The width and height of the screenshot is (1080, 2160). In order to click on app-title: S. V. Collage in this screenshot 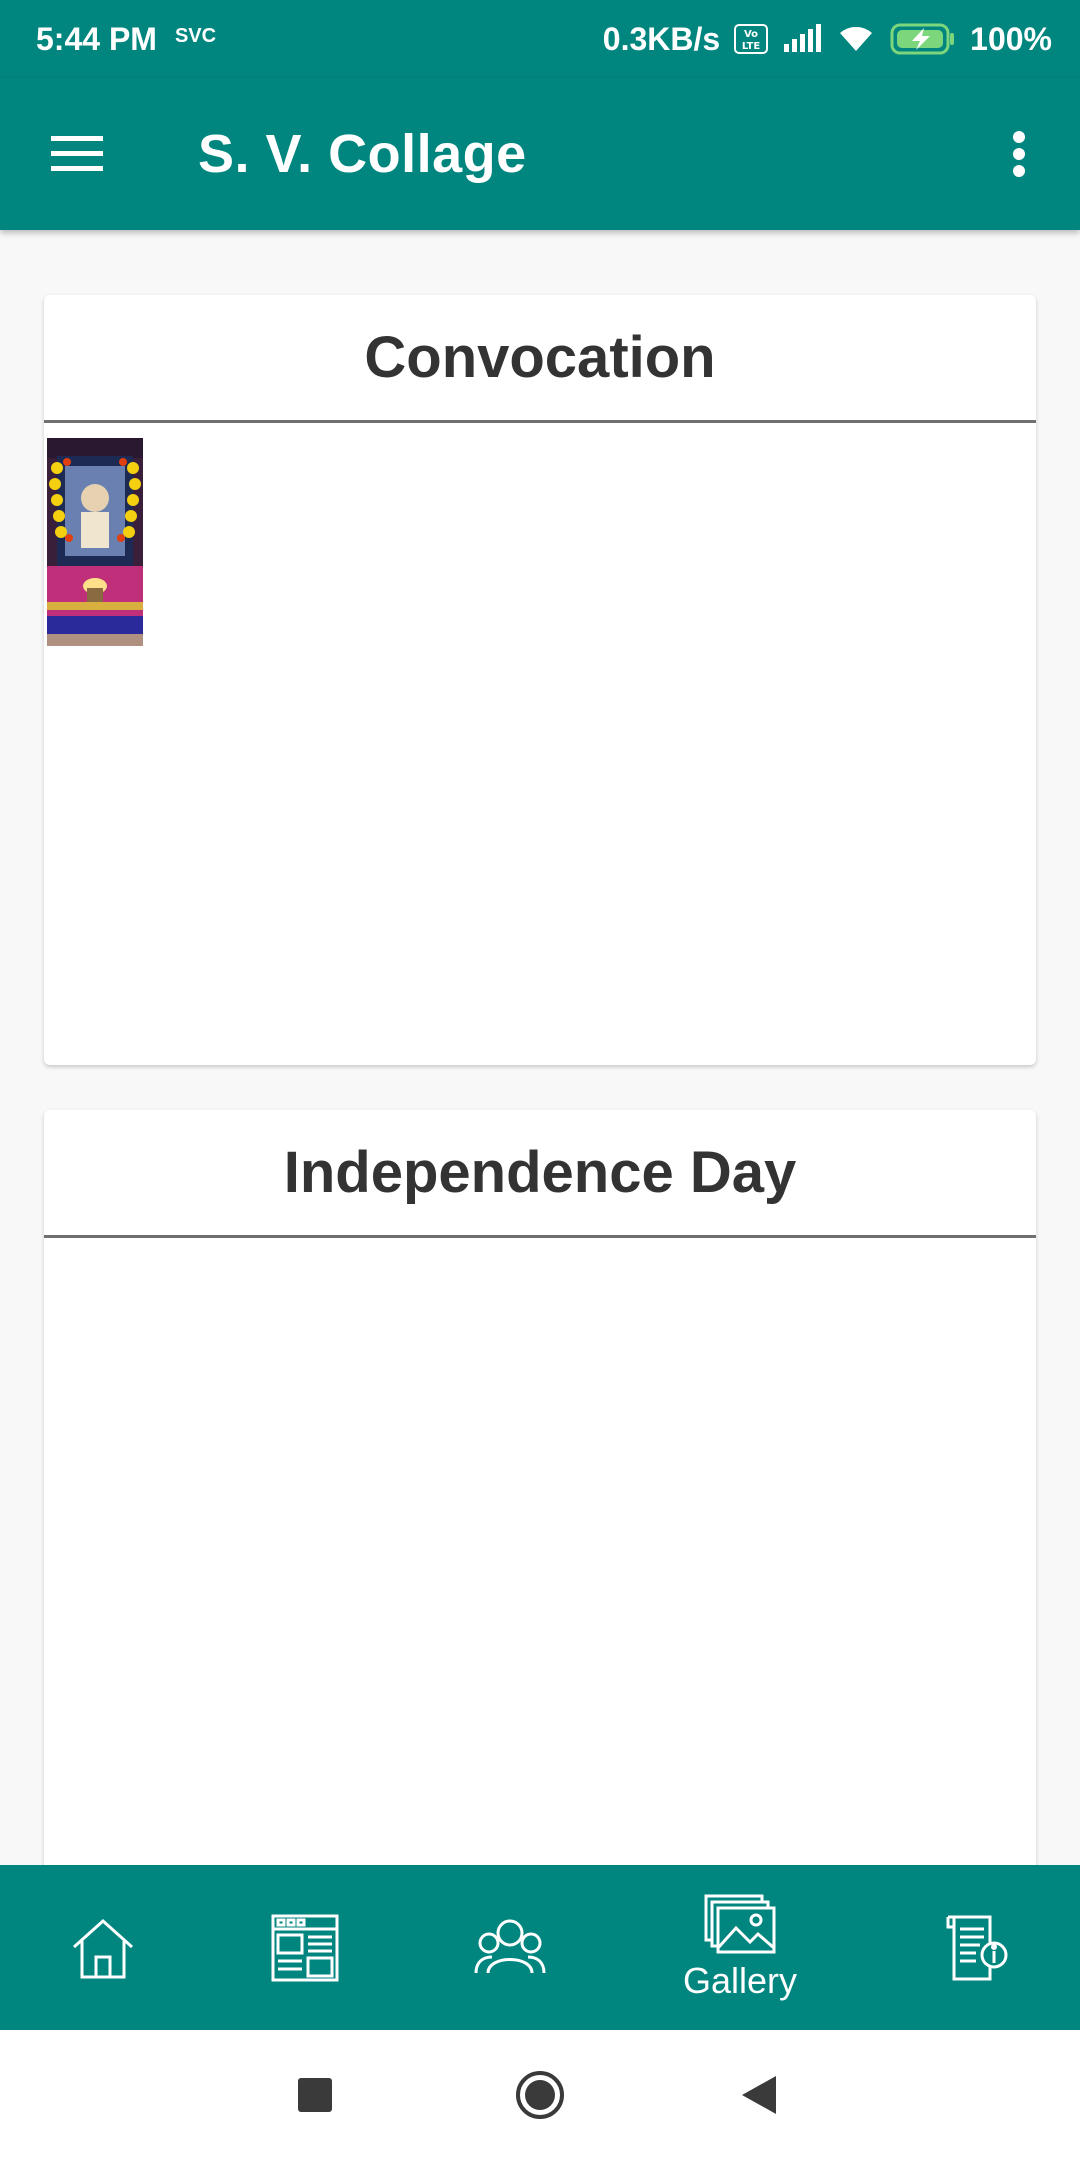, I will do `click(362, 154)`.